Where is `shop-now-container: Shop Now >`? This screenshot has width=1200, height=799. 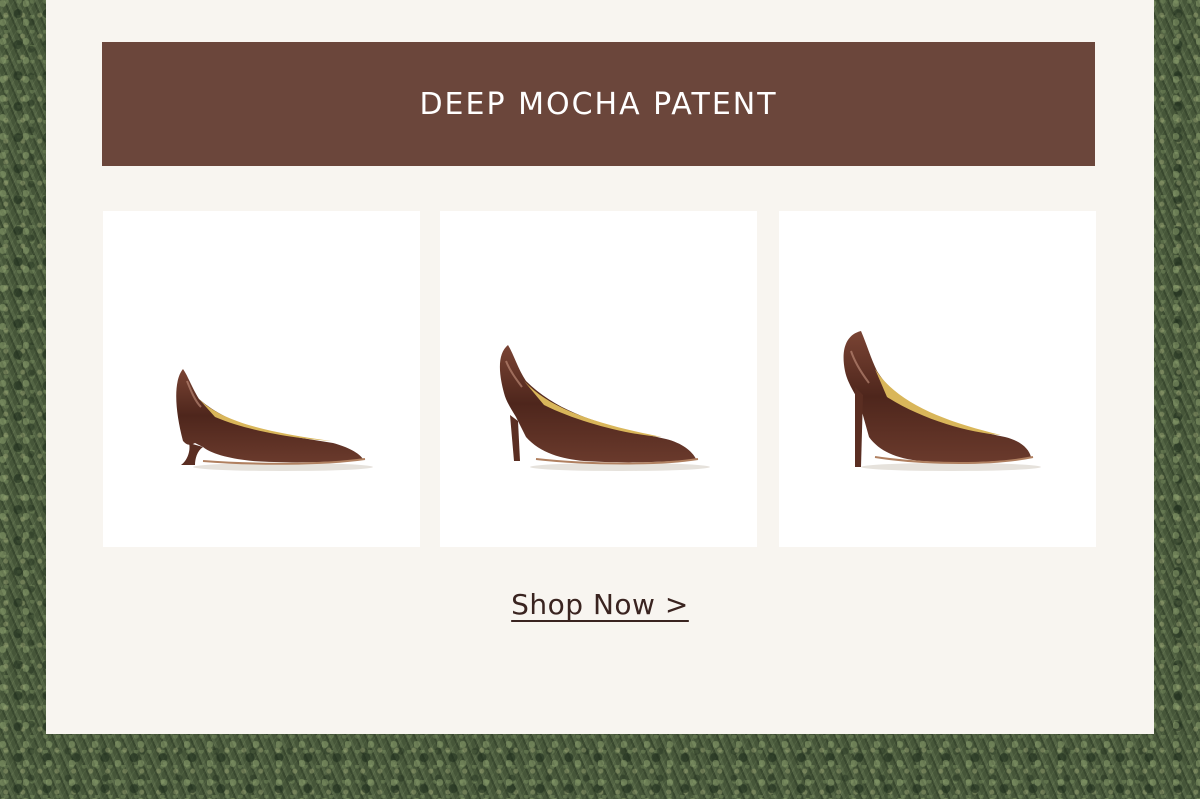 shop-now-container: Shop Now > is located at coordinates (600, 604).